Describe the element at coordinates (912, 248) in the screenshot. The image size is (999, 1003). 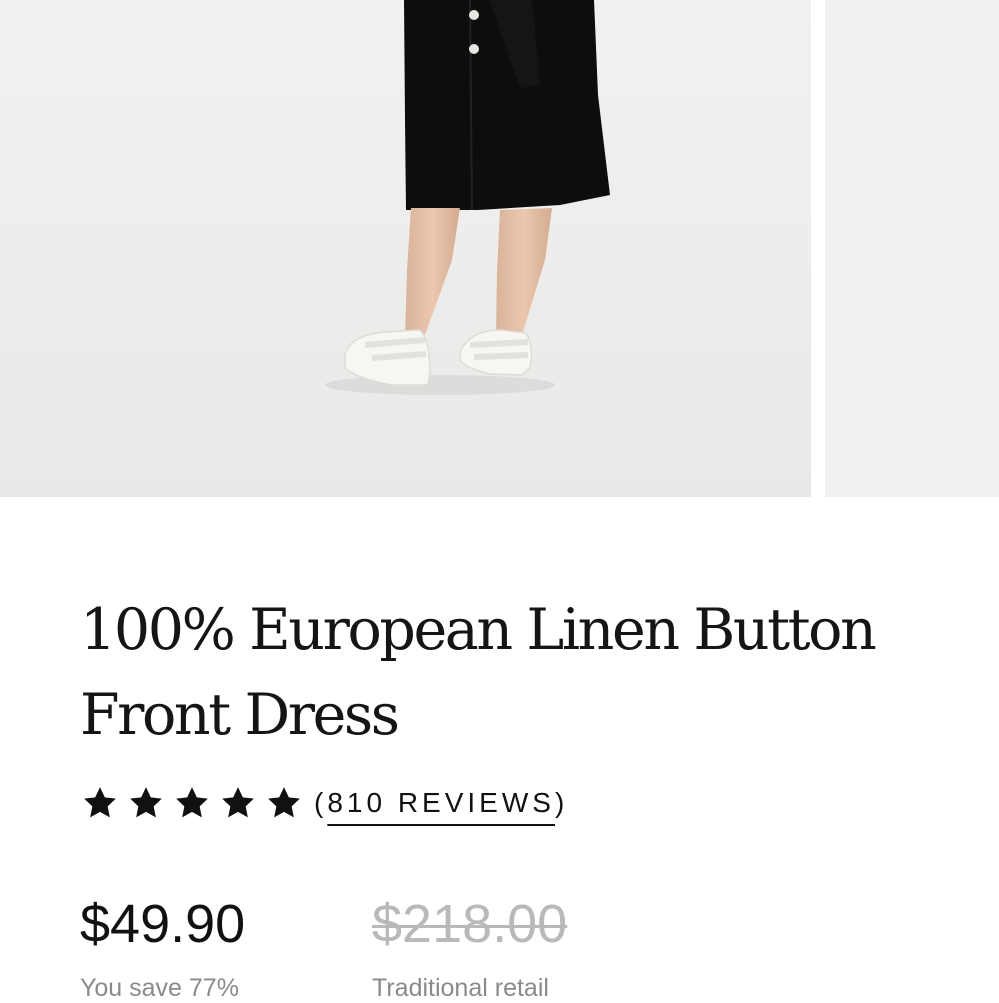
I see `product-photo-next` at that location.